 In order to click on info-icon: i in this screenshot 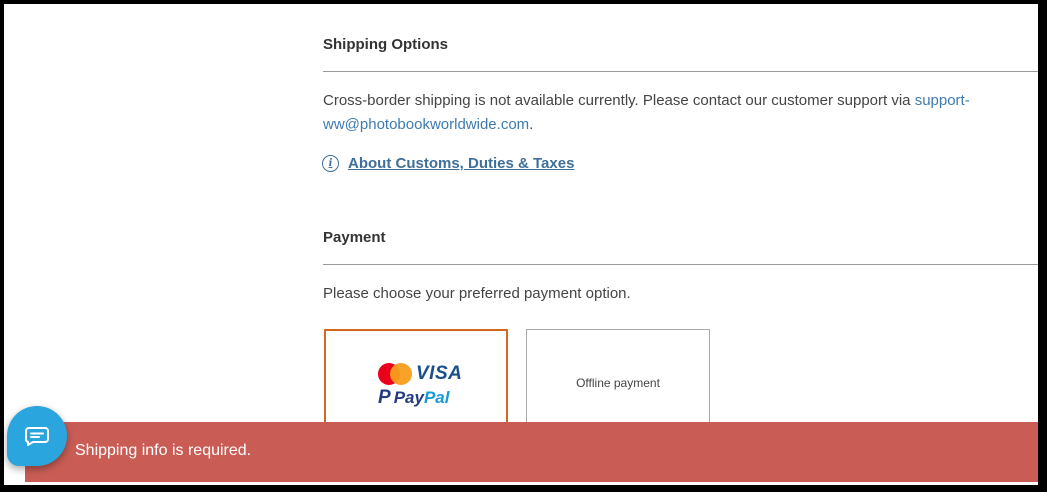, I will do `click(330, 163)`.